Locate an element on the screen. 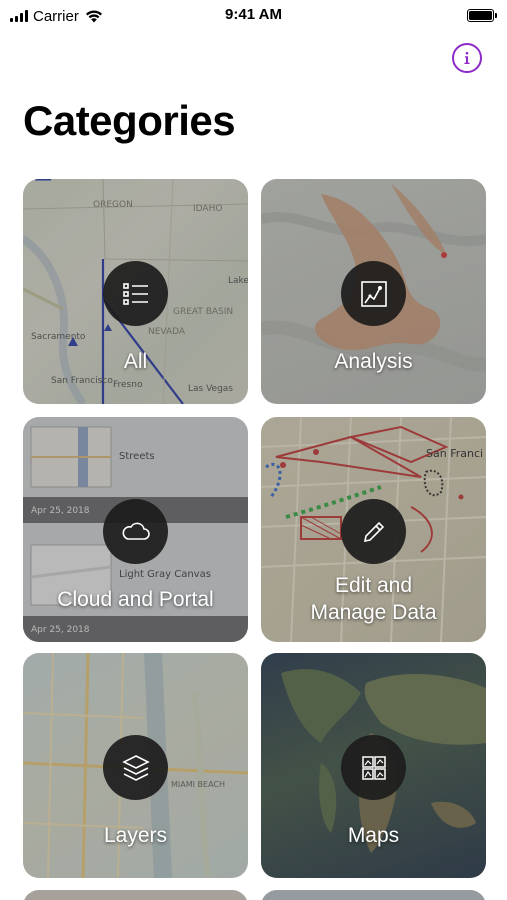  category-label: Layers is located at coordinates (135, 835).